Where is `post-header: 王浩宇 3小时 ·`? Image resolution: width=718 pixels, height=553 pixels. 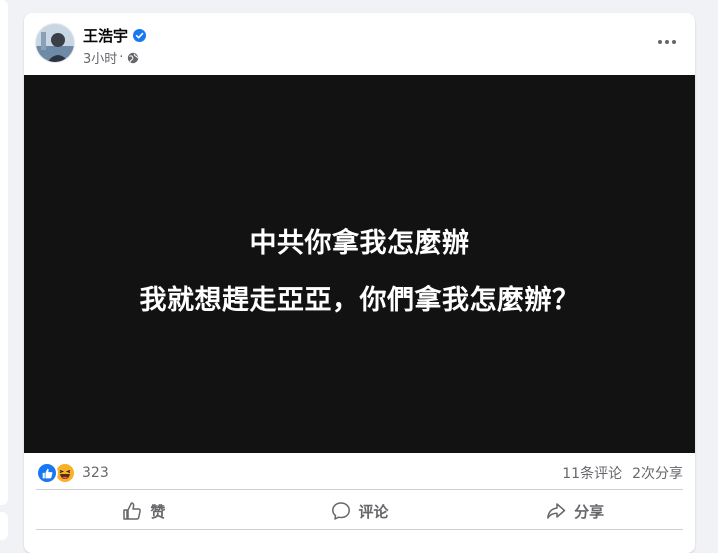 post-header: 王浩宇 3小时 · is located at coordinates (359, 44).